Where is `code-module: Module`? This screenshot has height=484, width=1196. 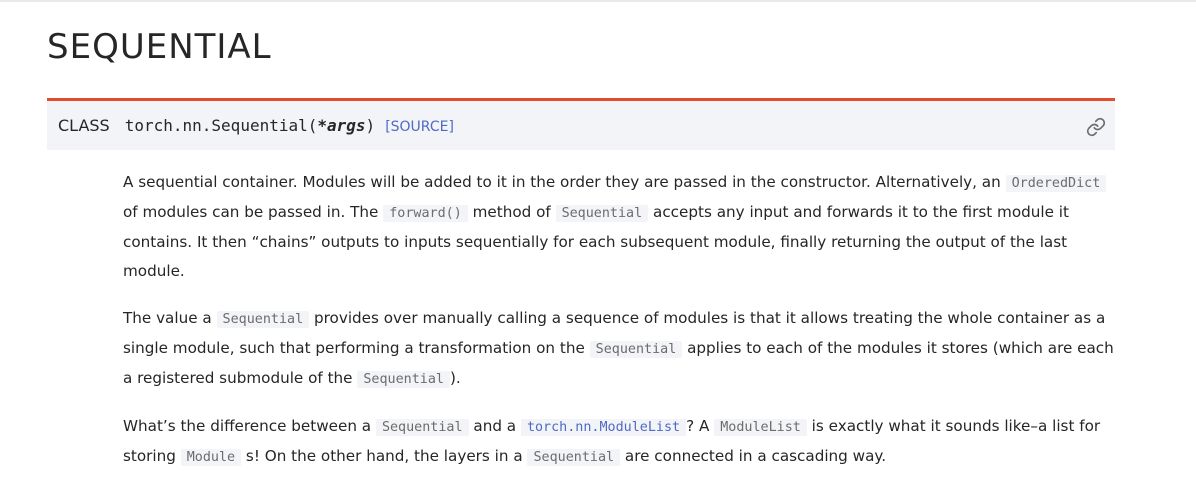
code-module: Module is located at coordinates (211, 457).